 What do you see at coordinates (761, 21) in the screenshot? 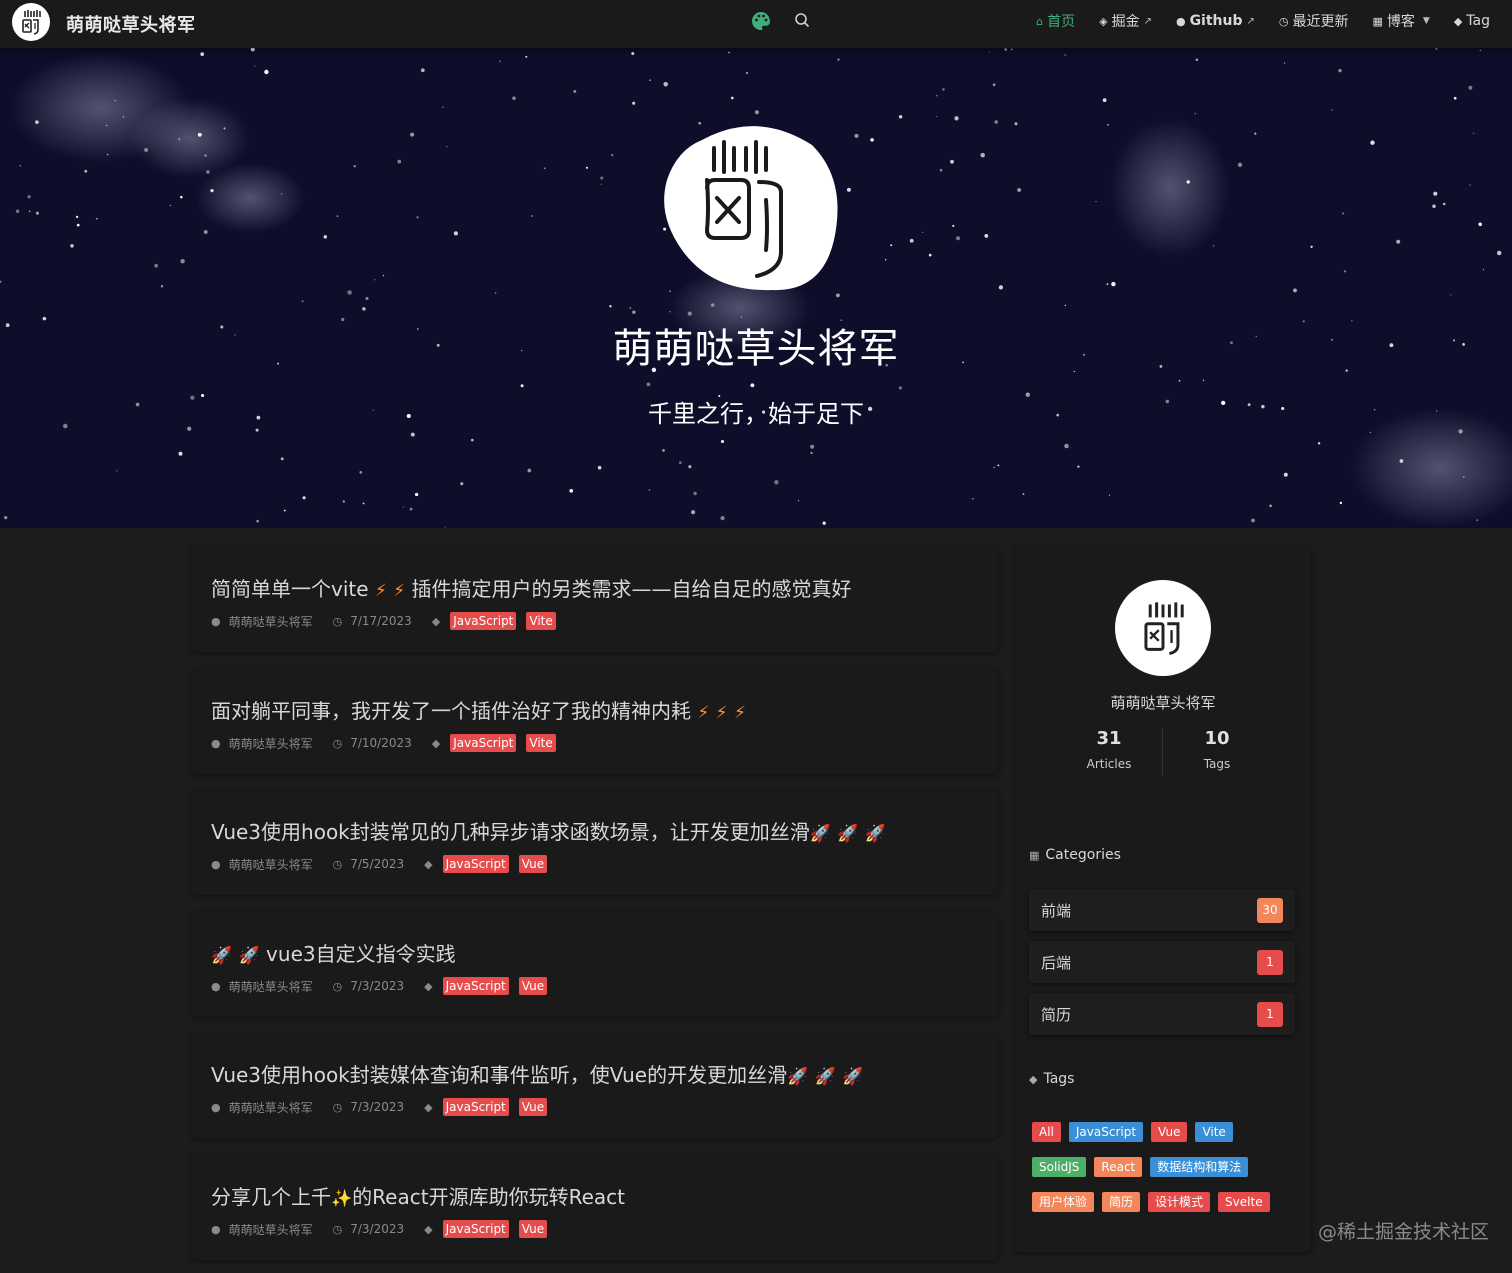
I see `palette-icon` at bounding box center [761, 21].